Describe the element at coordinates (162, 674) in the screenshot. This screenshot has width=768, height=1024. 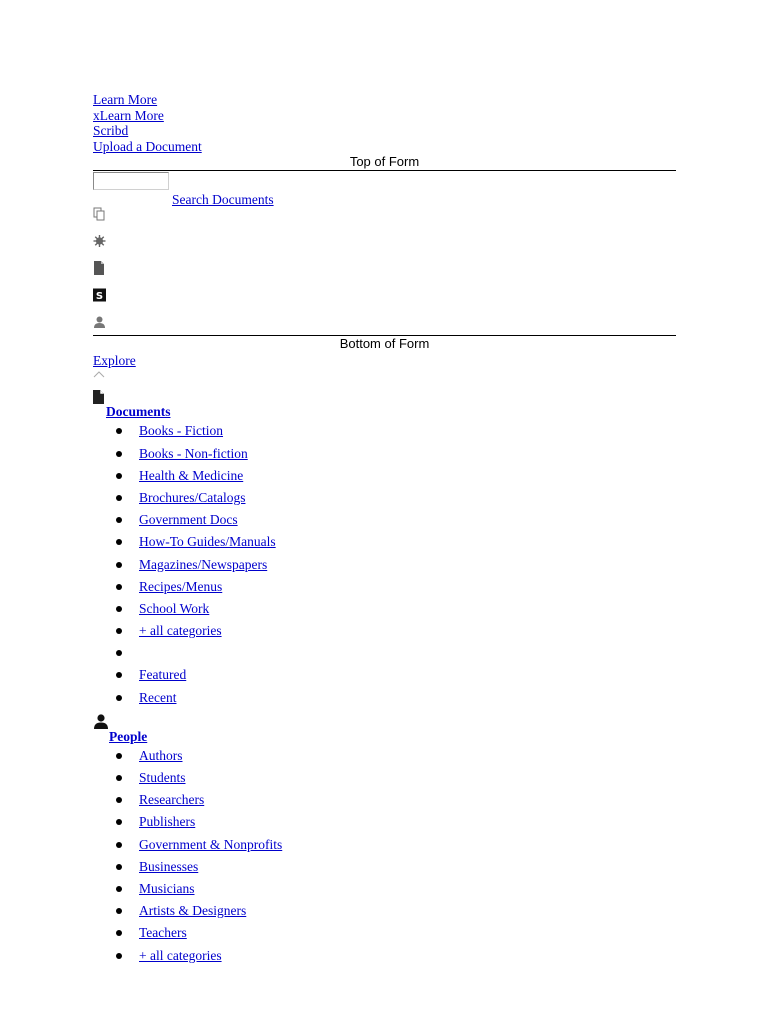
I see `featured-link: Featured` at that location.